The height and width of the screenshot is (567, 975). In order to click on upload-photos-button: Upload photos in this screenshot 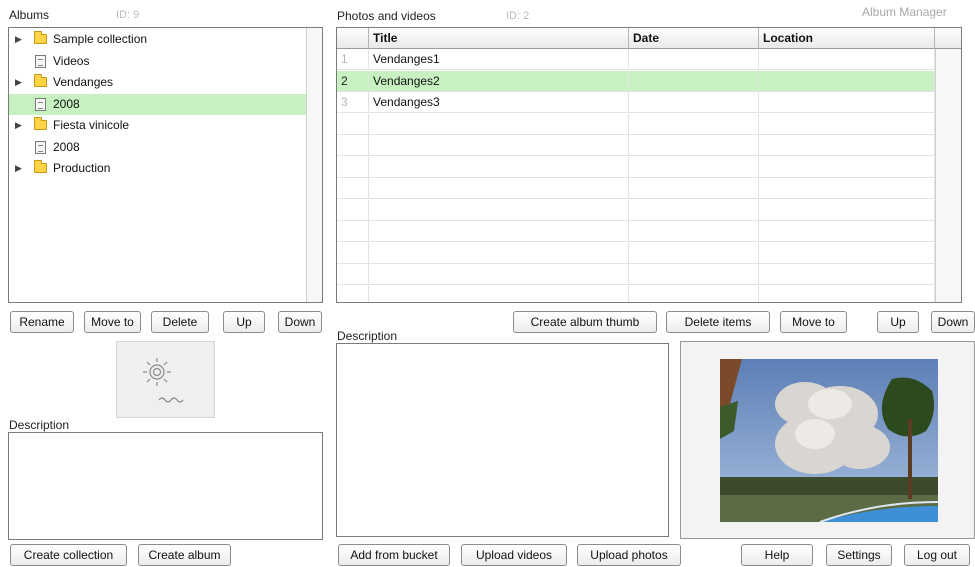, I will do `click(629, 555)`.